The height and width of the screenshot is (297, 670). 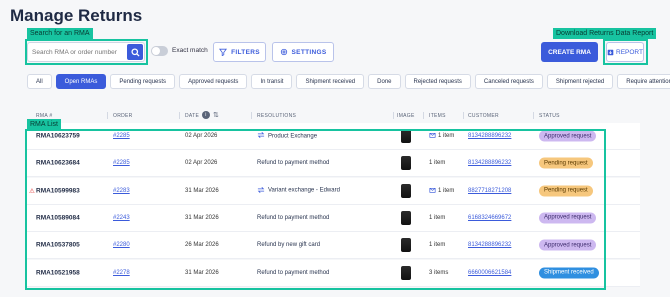 I want to click on col-image: IMAGE, so click(x=406, y=116).